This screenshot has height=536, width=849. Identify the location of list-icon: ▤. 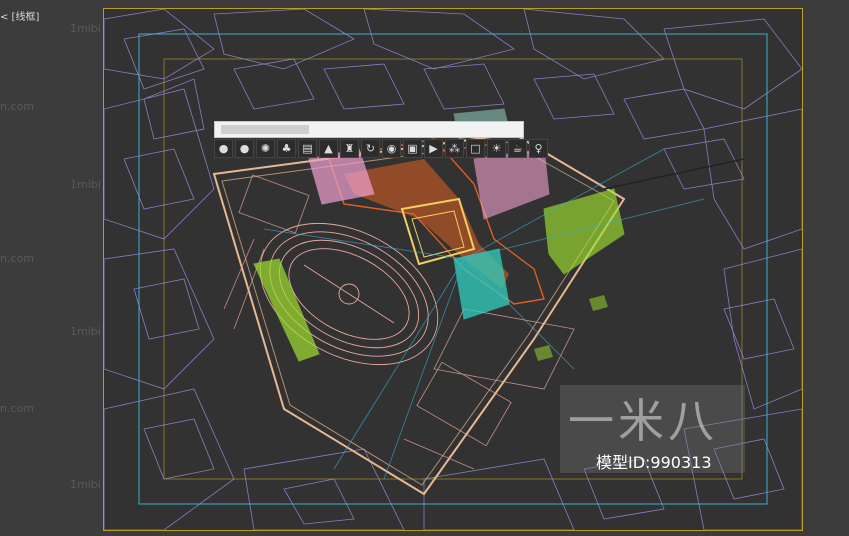
(307, 148).